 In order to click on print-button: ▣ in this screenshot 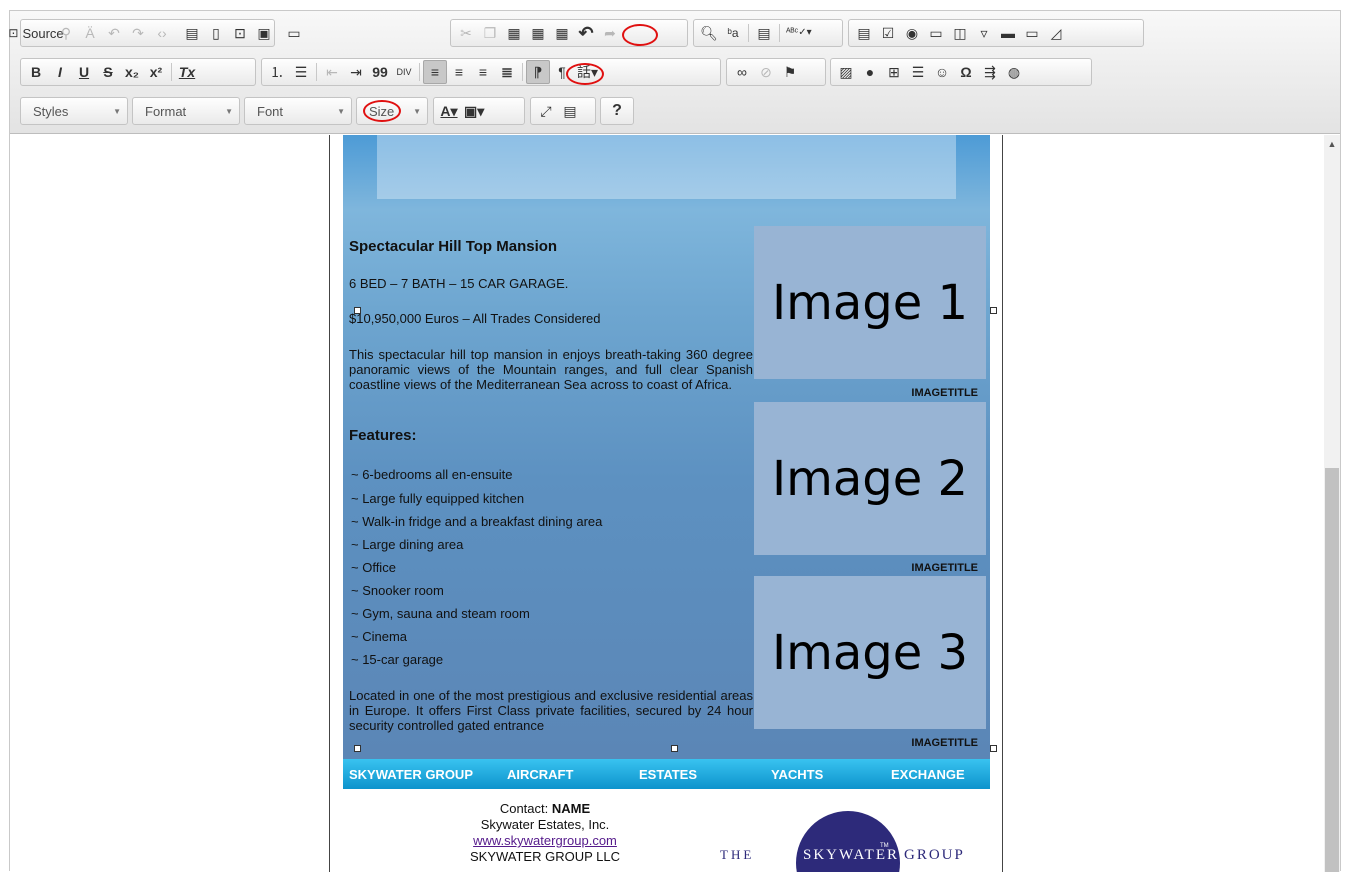, I will do `click(264, 33)`.